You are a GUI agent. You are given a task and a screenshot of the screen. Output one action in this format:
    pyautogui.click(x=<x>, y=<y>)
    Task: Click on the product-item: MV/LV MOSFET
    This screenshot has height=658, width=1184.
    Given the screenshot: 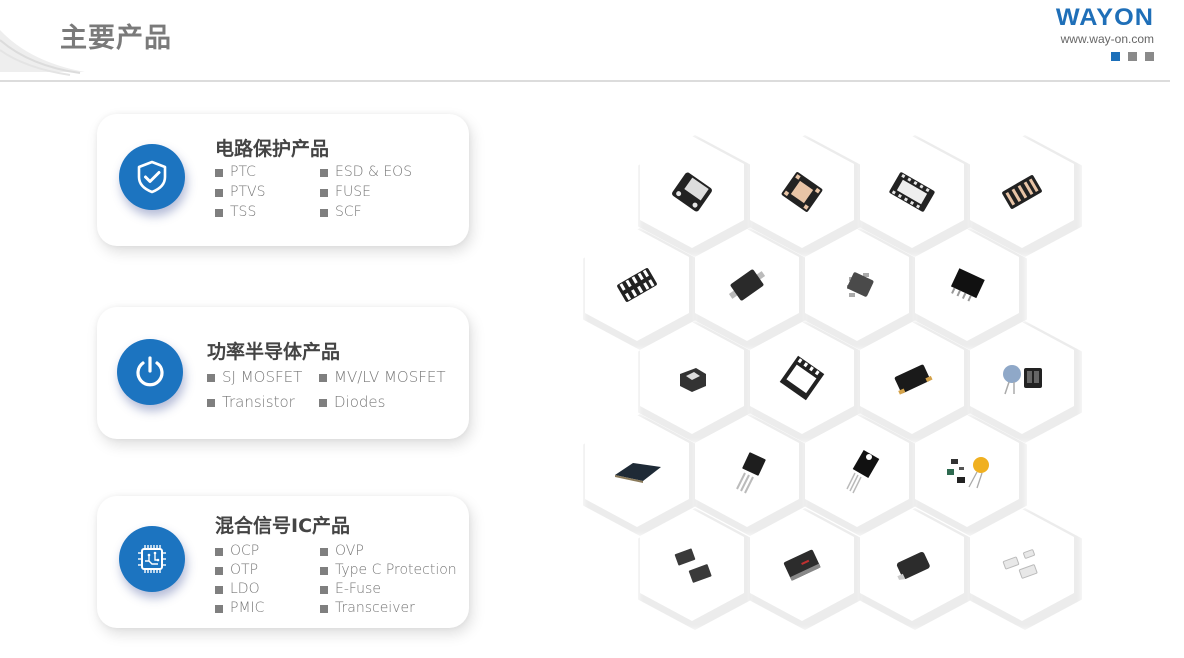 What is the action you would take?
    pyautogui.click(x=382, y=377)
    